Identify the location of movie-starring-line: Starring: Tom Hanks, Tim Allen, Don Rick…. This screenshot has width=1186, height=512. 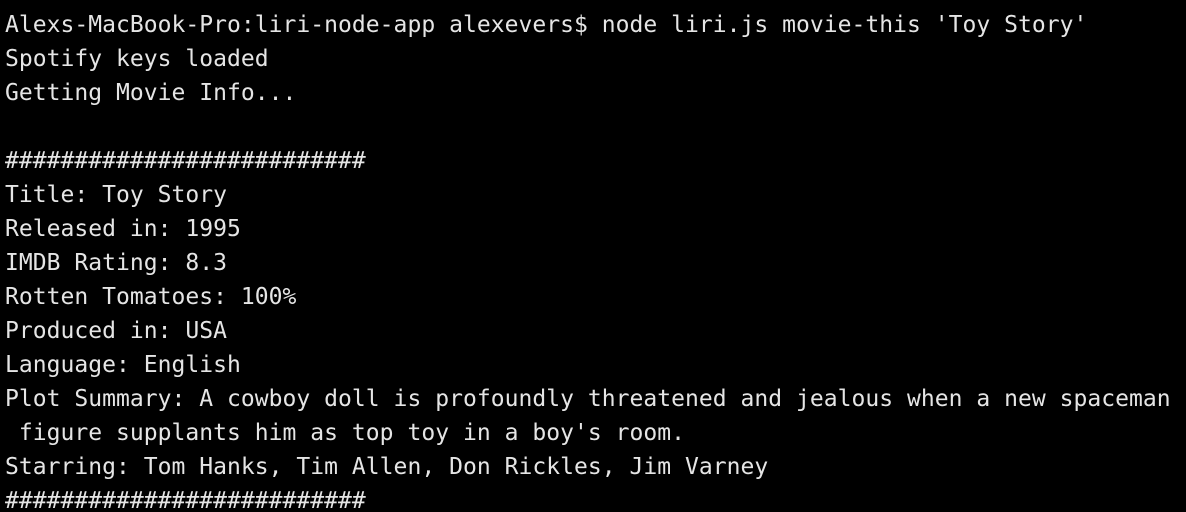
(387, 467).